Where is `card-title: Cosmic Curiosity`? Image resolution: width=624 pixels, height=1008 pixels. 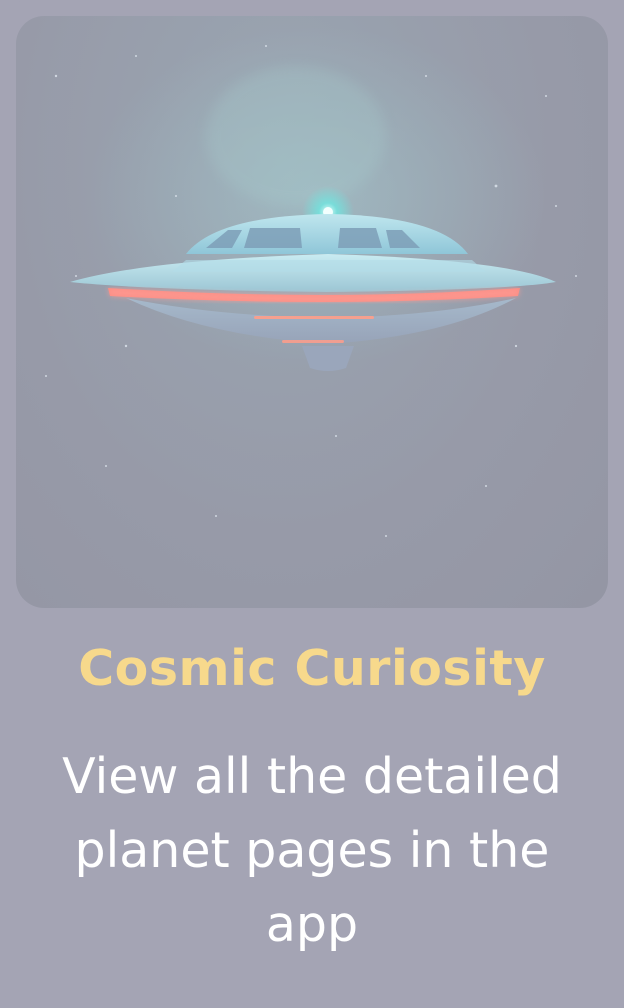 card-title: Cosmic Curiosity is located at coordinates (312, 668).